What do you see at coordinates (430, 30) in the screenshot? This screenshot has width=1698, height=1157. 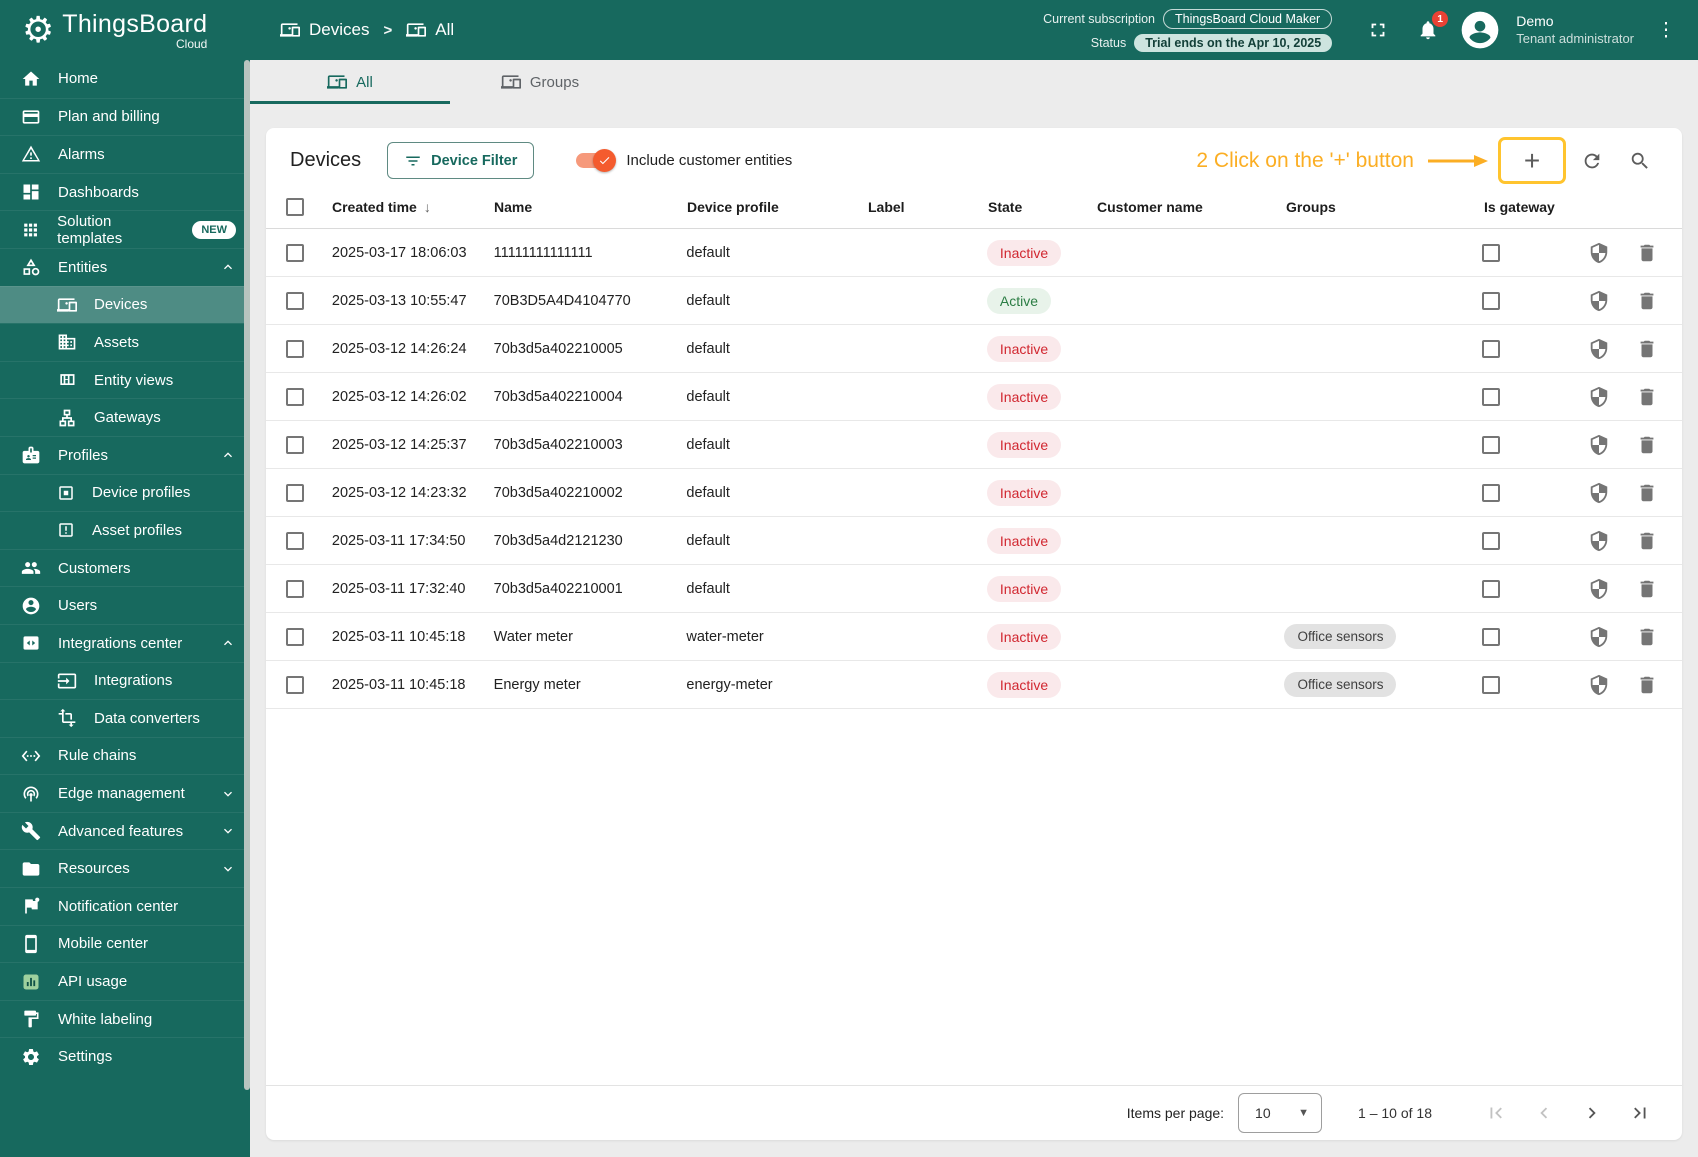 I see `breadcrumb-all: All` at bounding box center [430, 30].